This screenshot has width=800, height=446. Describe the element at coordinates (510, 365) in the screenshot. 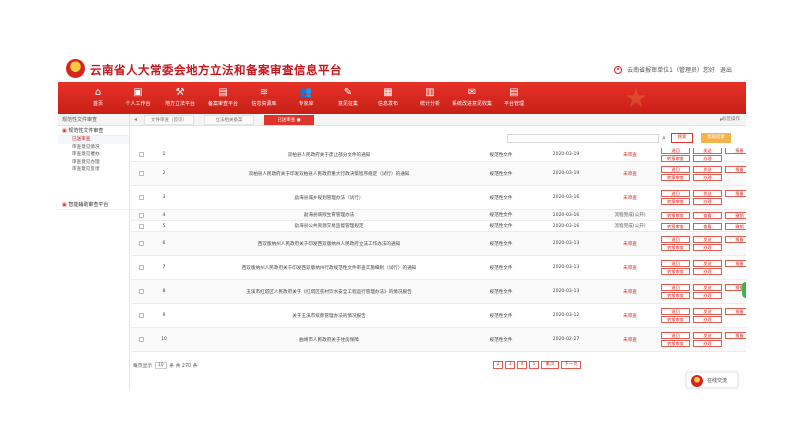

I see `page-button-1: 3` at that location.